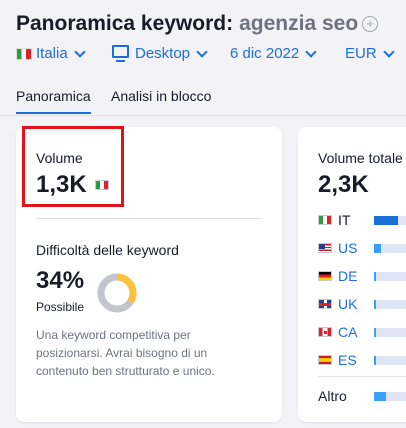 The height and width of the screenshot is (428, 406). Describe the element at coordinates (390, 332) in the screenshot. I see `country-bar-ca` at that location.